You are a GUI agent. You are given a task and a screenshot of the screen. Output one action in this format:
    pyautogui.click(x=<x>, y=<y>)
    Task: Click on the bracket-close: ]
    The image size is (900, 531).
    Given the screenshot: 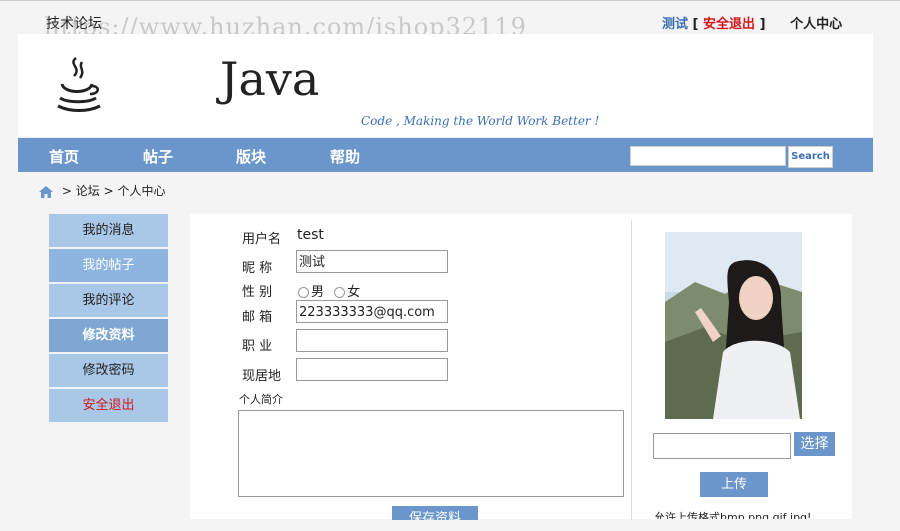 What is the action you would take?
    pyautogui.click(x=762, y=24)
    